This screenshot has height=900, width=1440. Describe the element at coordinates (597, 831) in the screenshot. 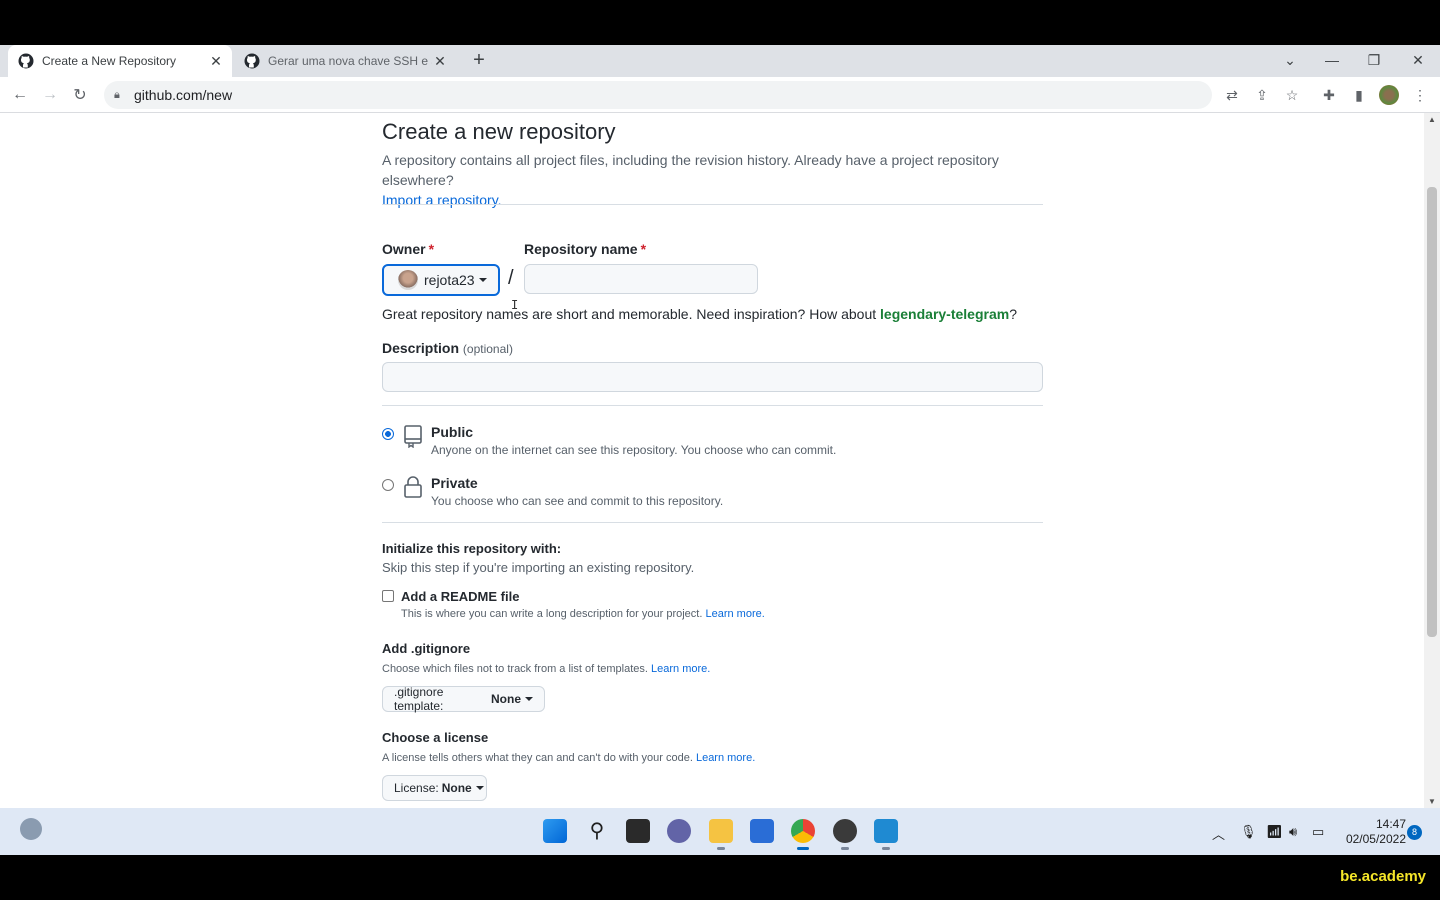

I see `search-icon: ⚲` at that location.